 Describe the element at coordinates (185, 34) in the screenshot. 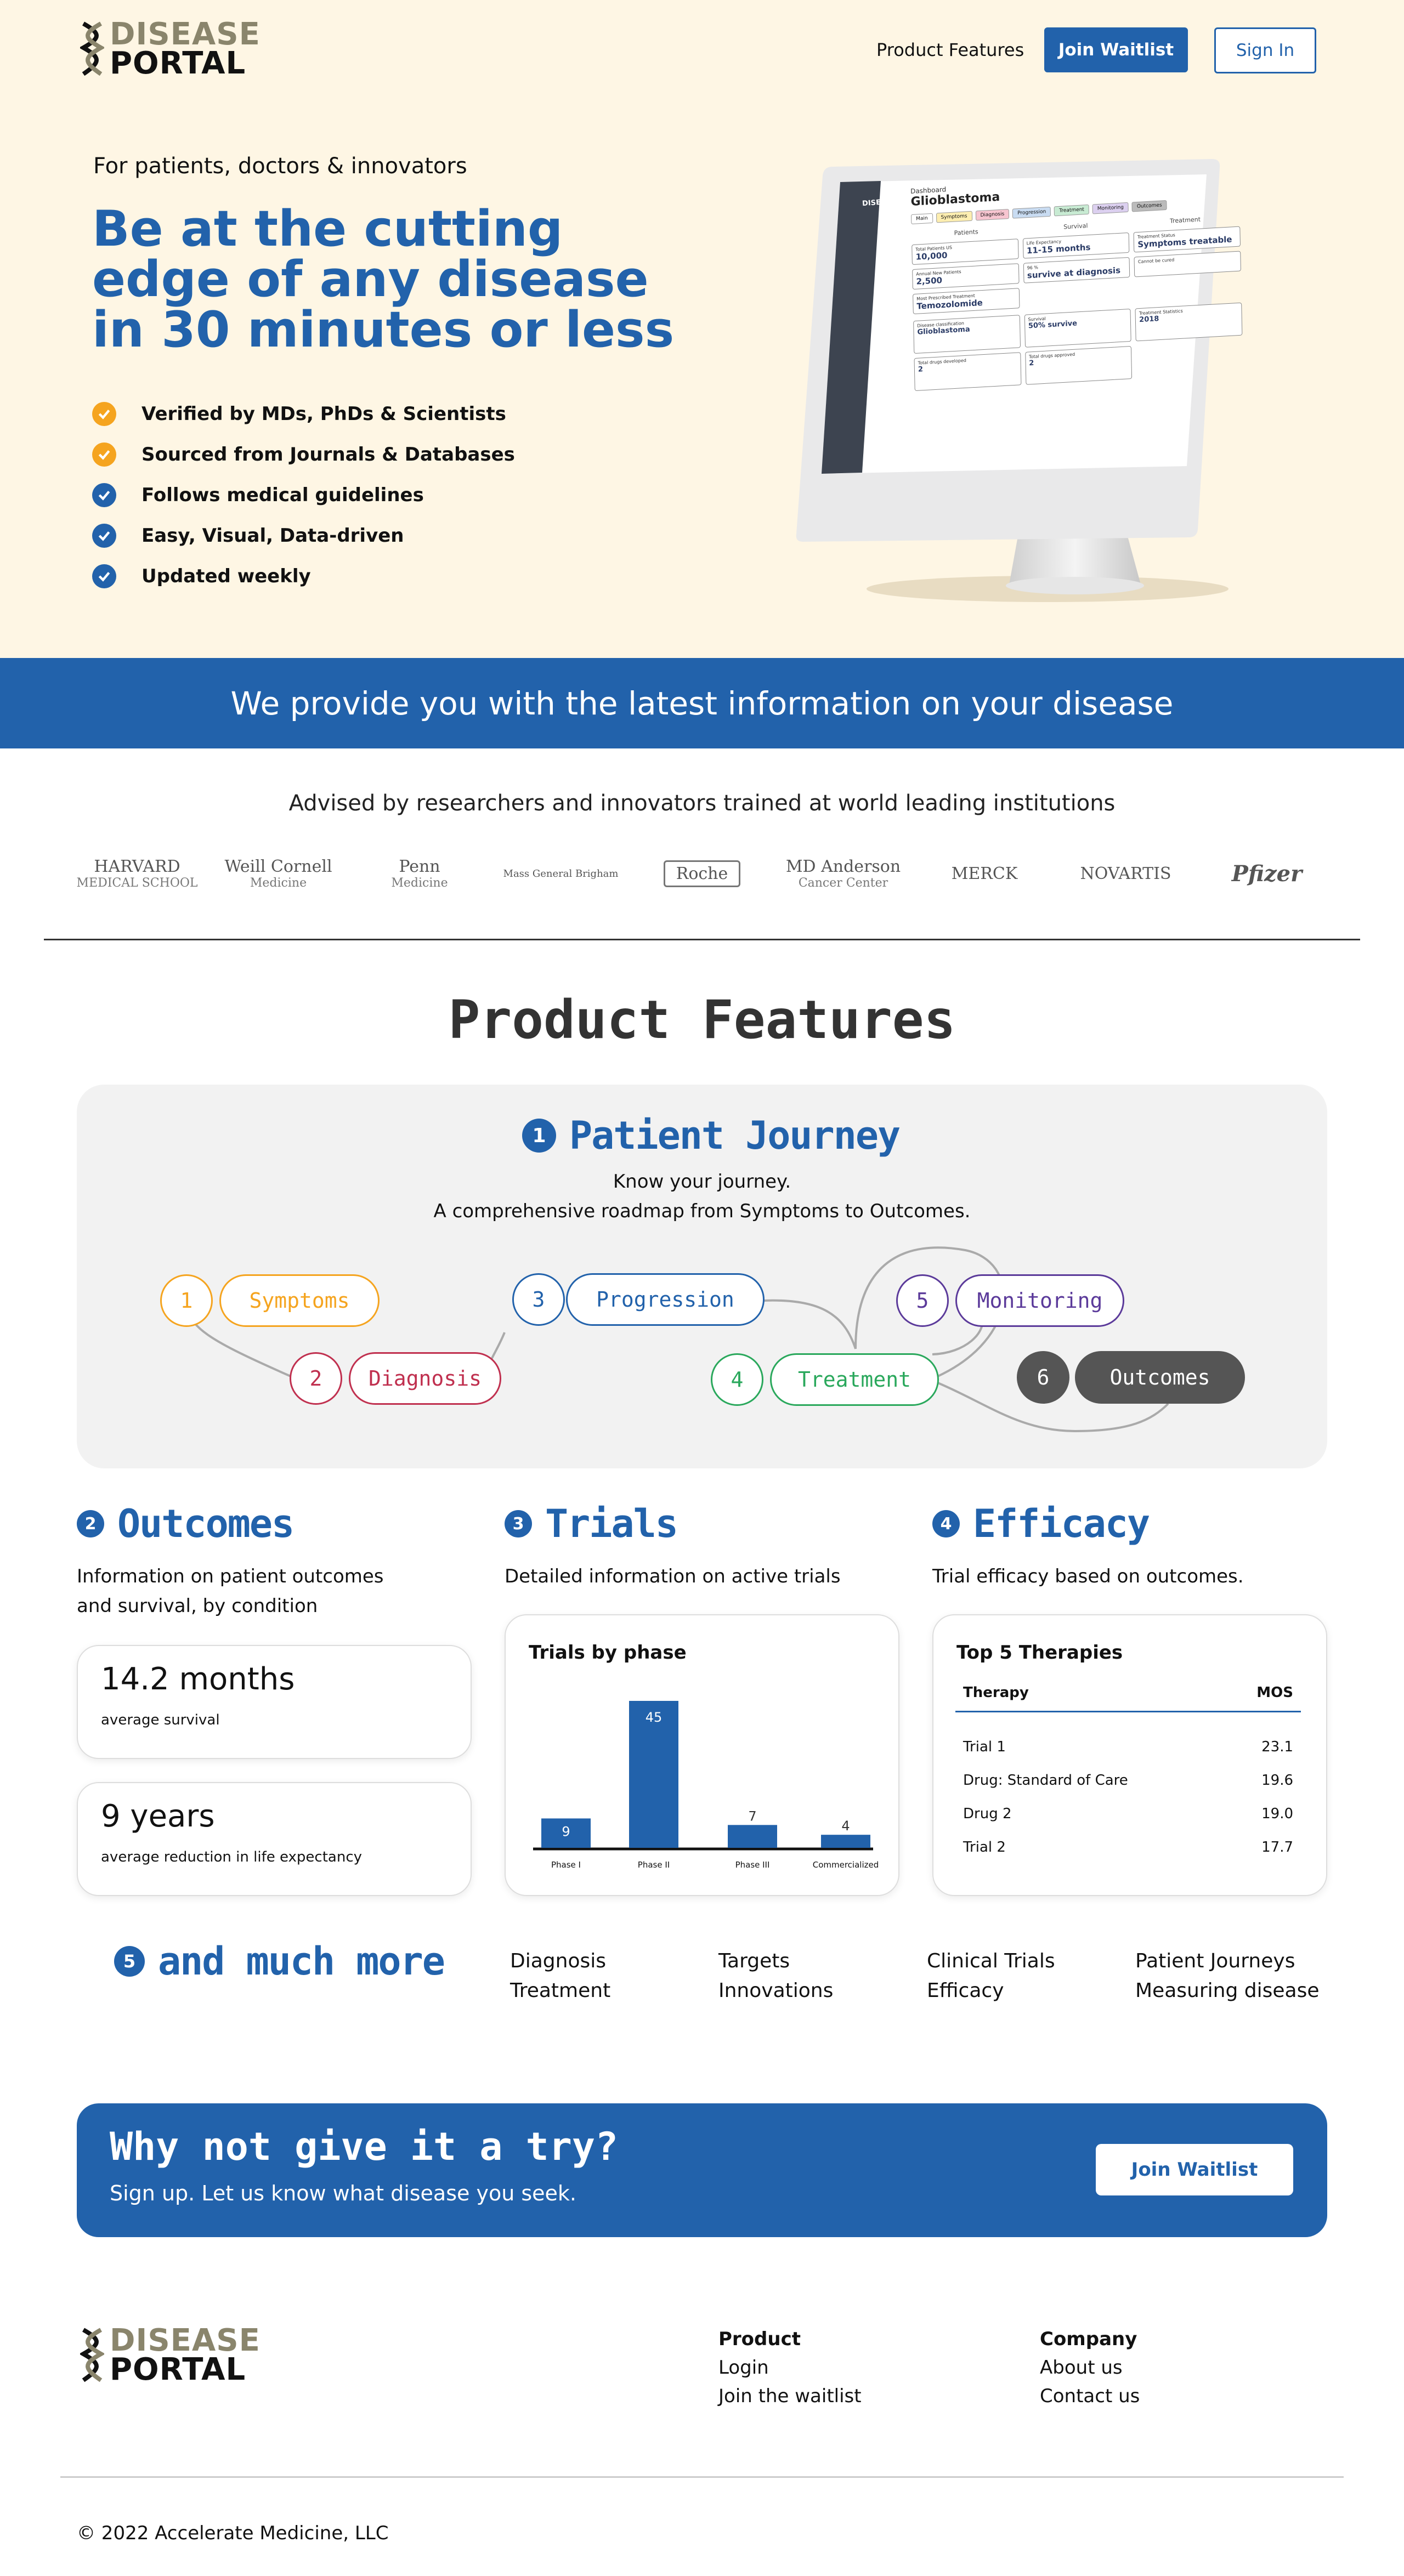

I see `brand-line1: DISEASE` at that location.